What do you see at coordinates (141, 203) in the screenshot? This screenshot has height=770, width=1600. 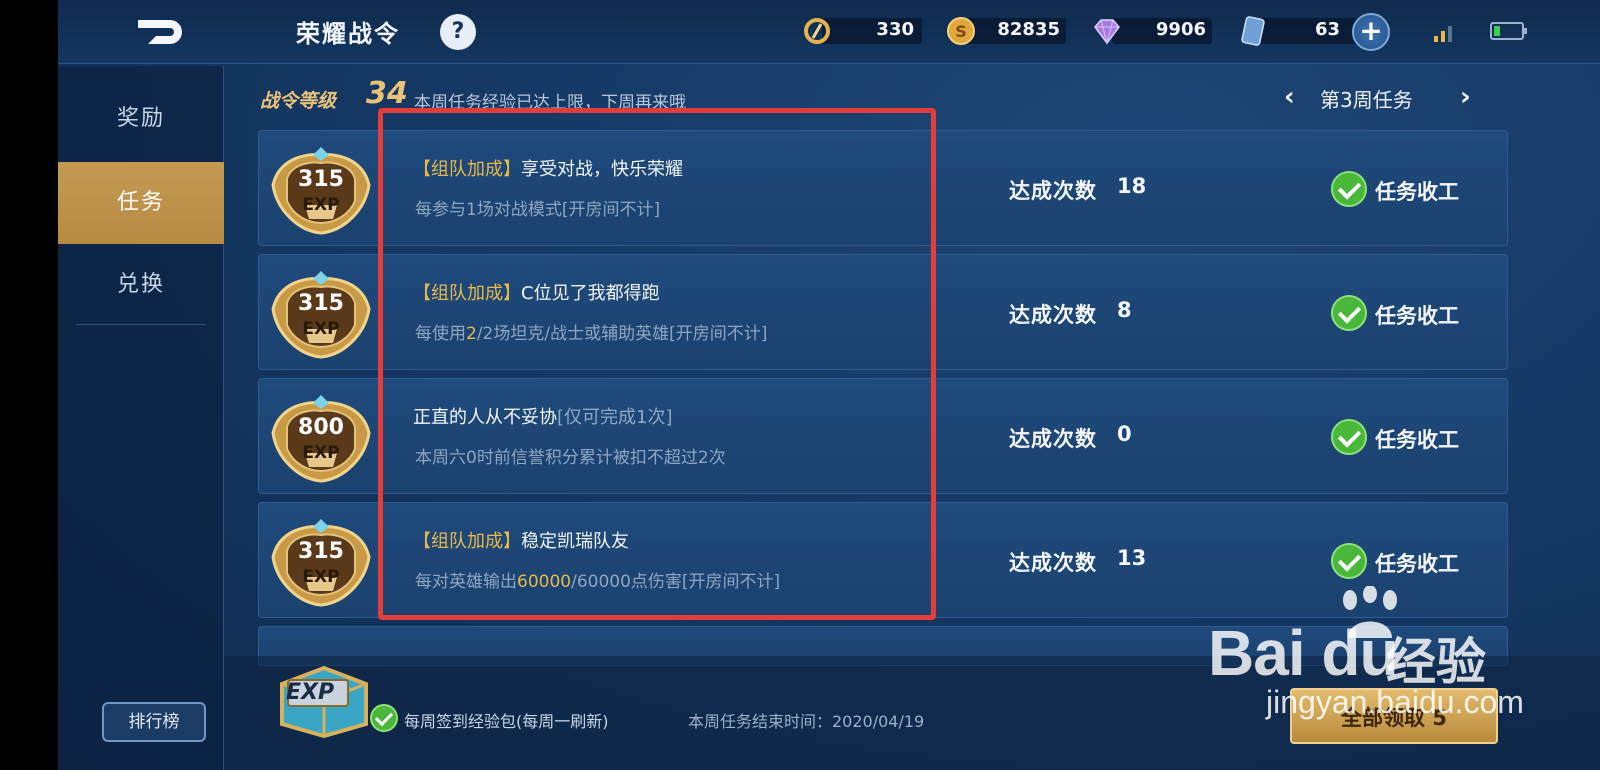 I see `sidebar-item-tasks: 任务` at bounding box center [141, 203].